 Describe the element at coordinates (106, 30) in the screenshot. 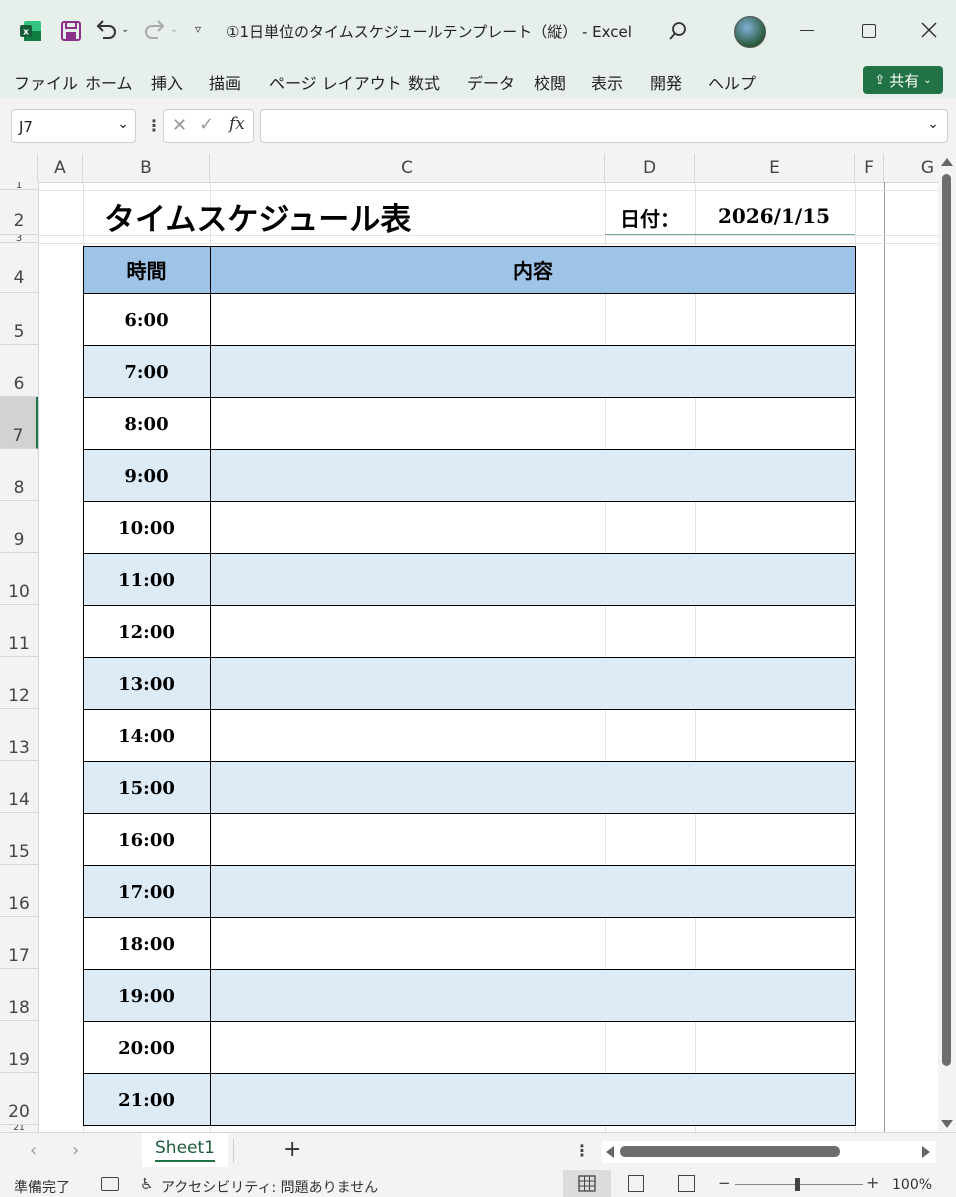

I see `undo-icon` at that location.